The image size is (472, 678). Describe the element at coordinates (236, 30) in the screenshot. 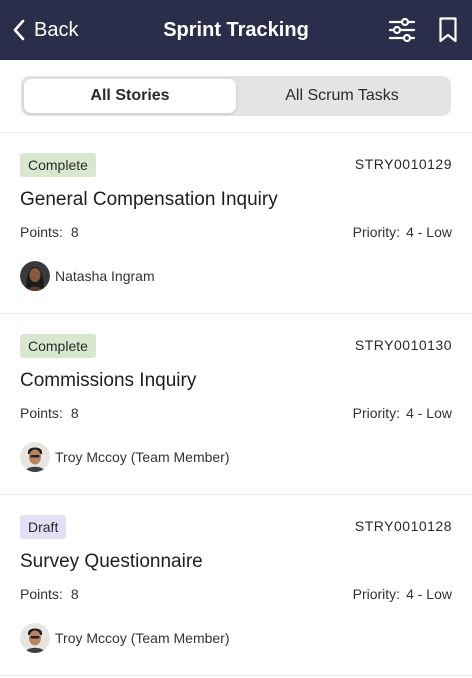

I see `top-nav-bar: Back Sprint Tracking` at that location.